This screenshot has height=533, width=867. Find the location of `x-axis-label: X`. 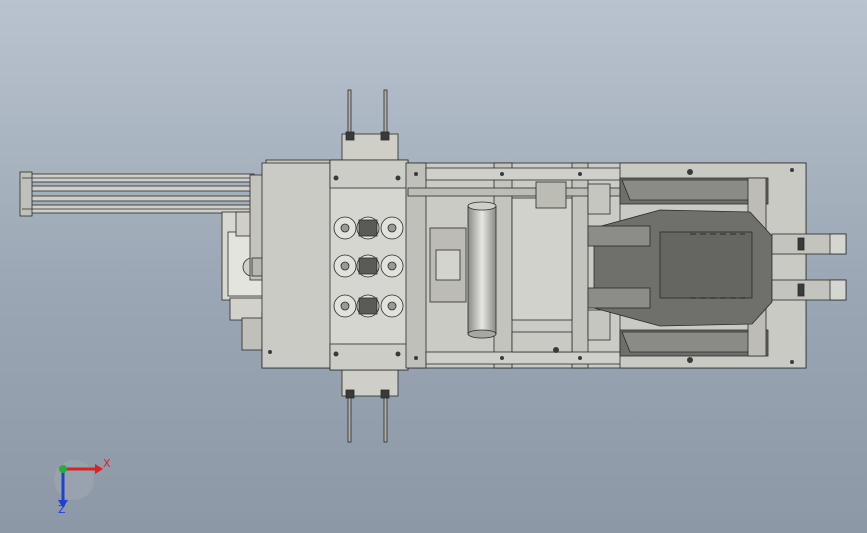

x-axis-label: X is located at coordinates (107, 463).